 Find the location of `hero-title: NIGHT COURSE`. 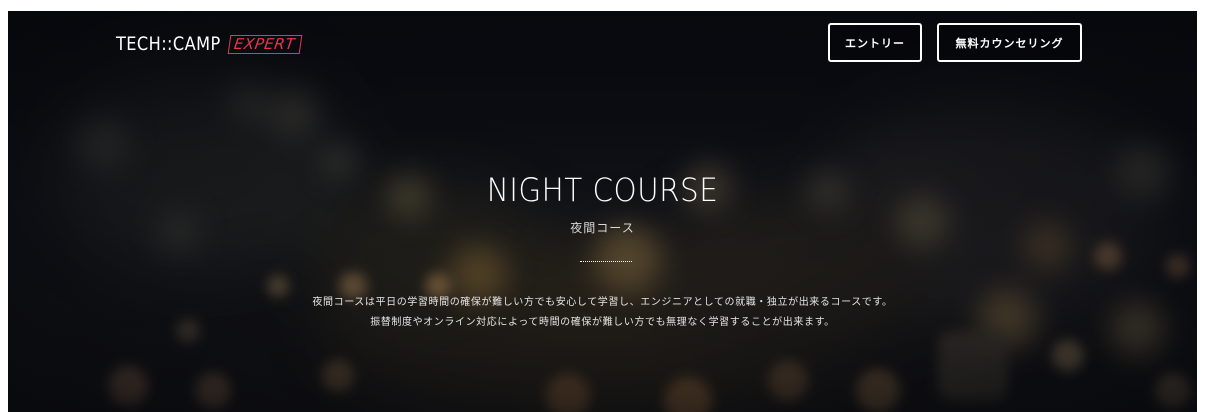

hero-title: NIGHT COURSE is located at coordinates (602, 190).